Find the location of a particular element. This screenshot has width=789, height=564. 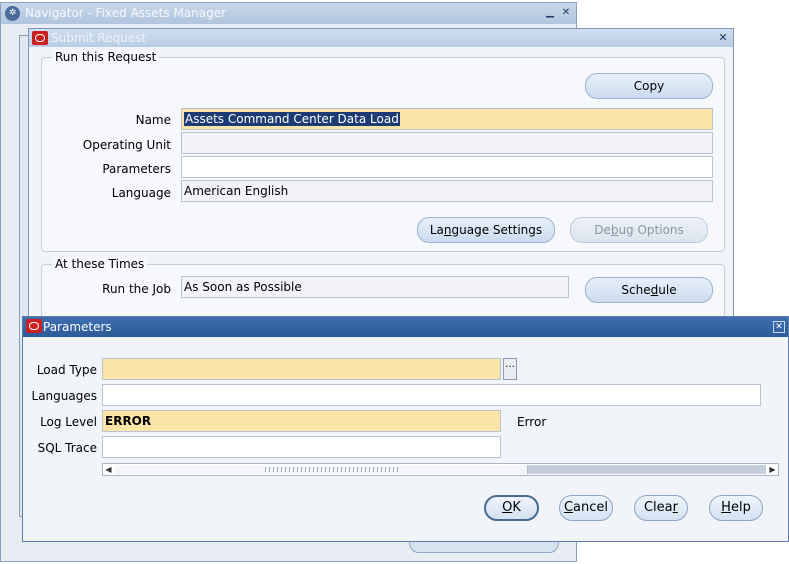

schedule-button: Schedule is located at coordinates (649, 290).